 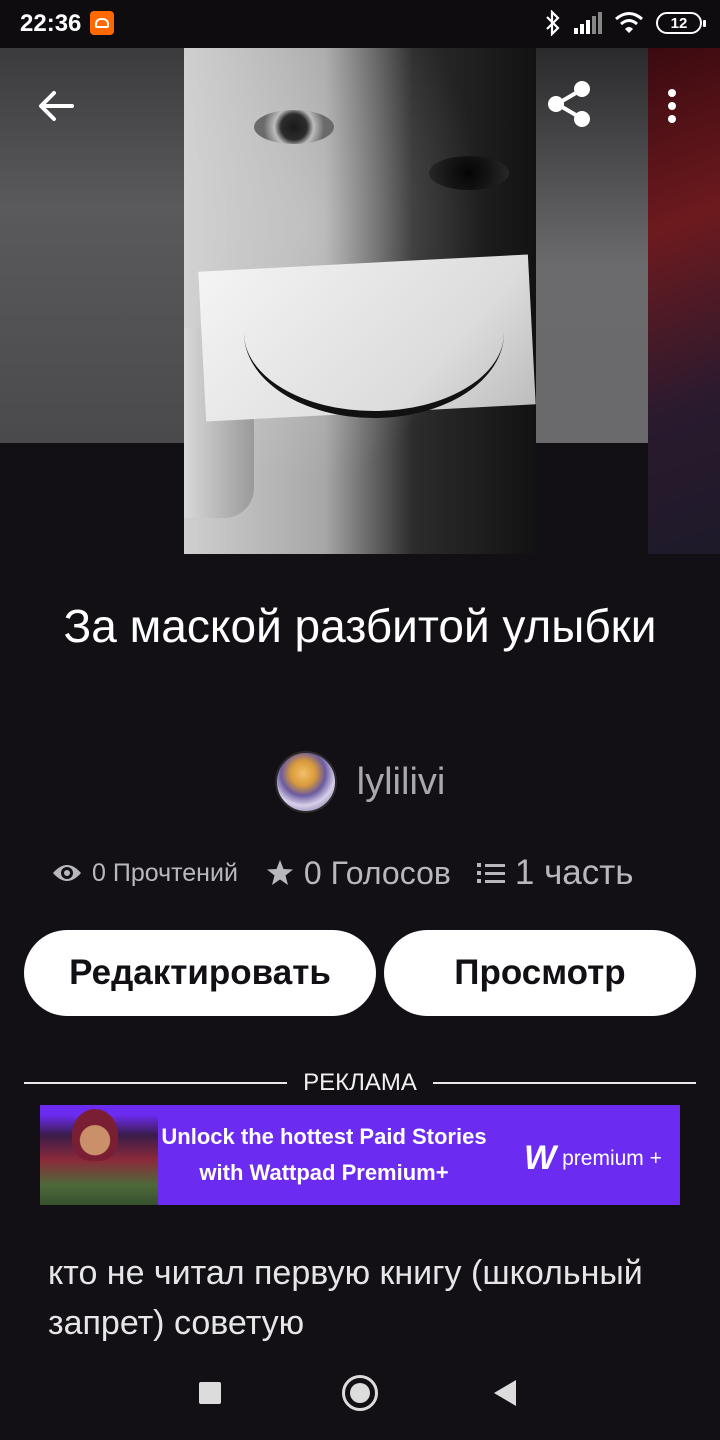 I want to click on share-button, so click(x=569, y=104).